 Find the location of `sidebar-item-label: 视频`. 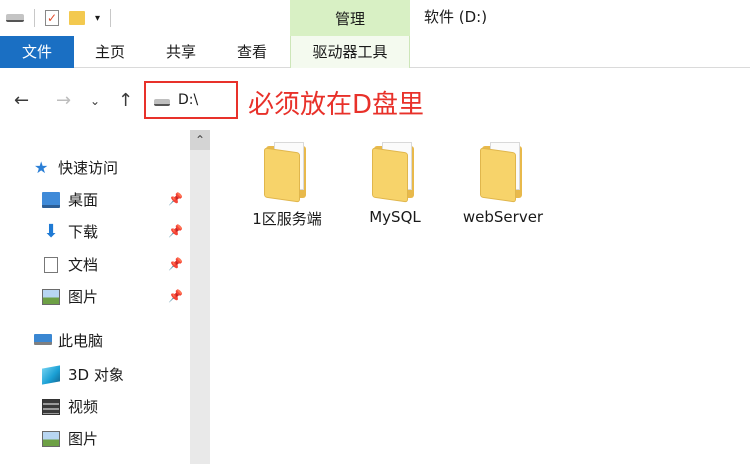

sidebar-item-label: 视频 is located at coordinates (83, 407).